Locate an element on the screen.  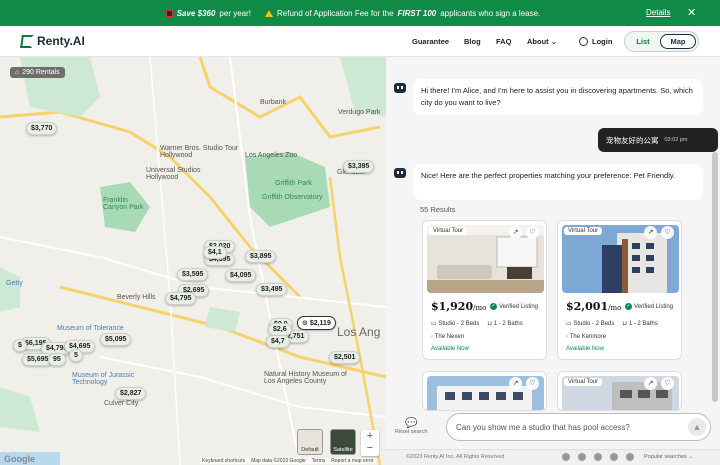
login-button: Login is located at coordinates (595, 41).